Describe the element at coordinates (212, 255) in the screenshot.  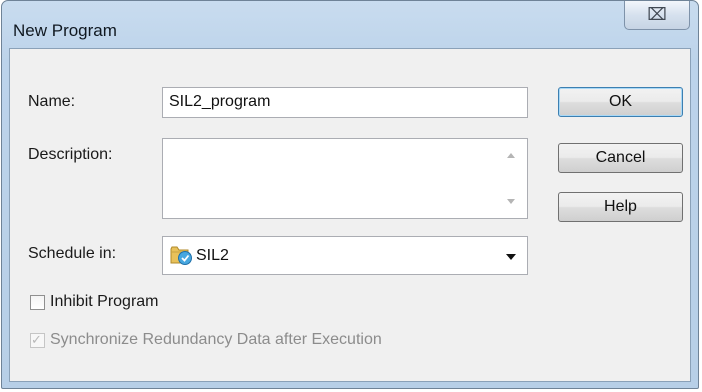
I see `schedule-value: SIL2` at that location.